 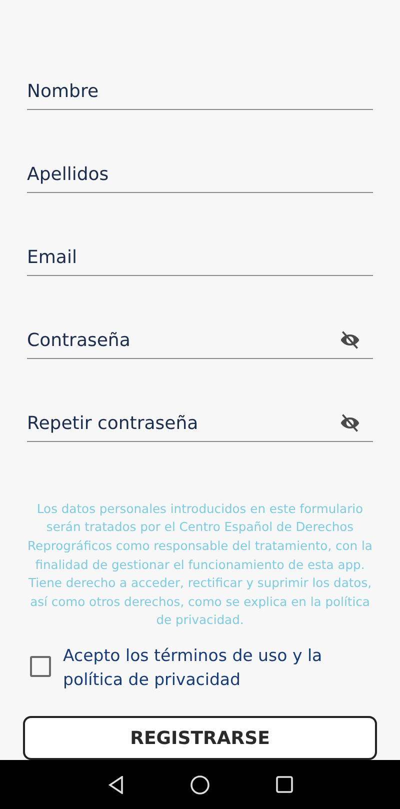 What do you see at coordinates (116, 785) in the screenshot?
I see `back-icon` at bounding box center [116, 785].